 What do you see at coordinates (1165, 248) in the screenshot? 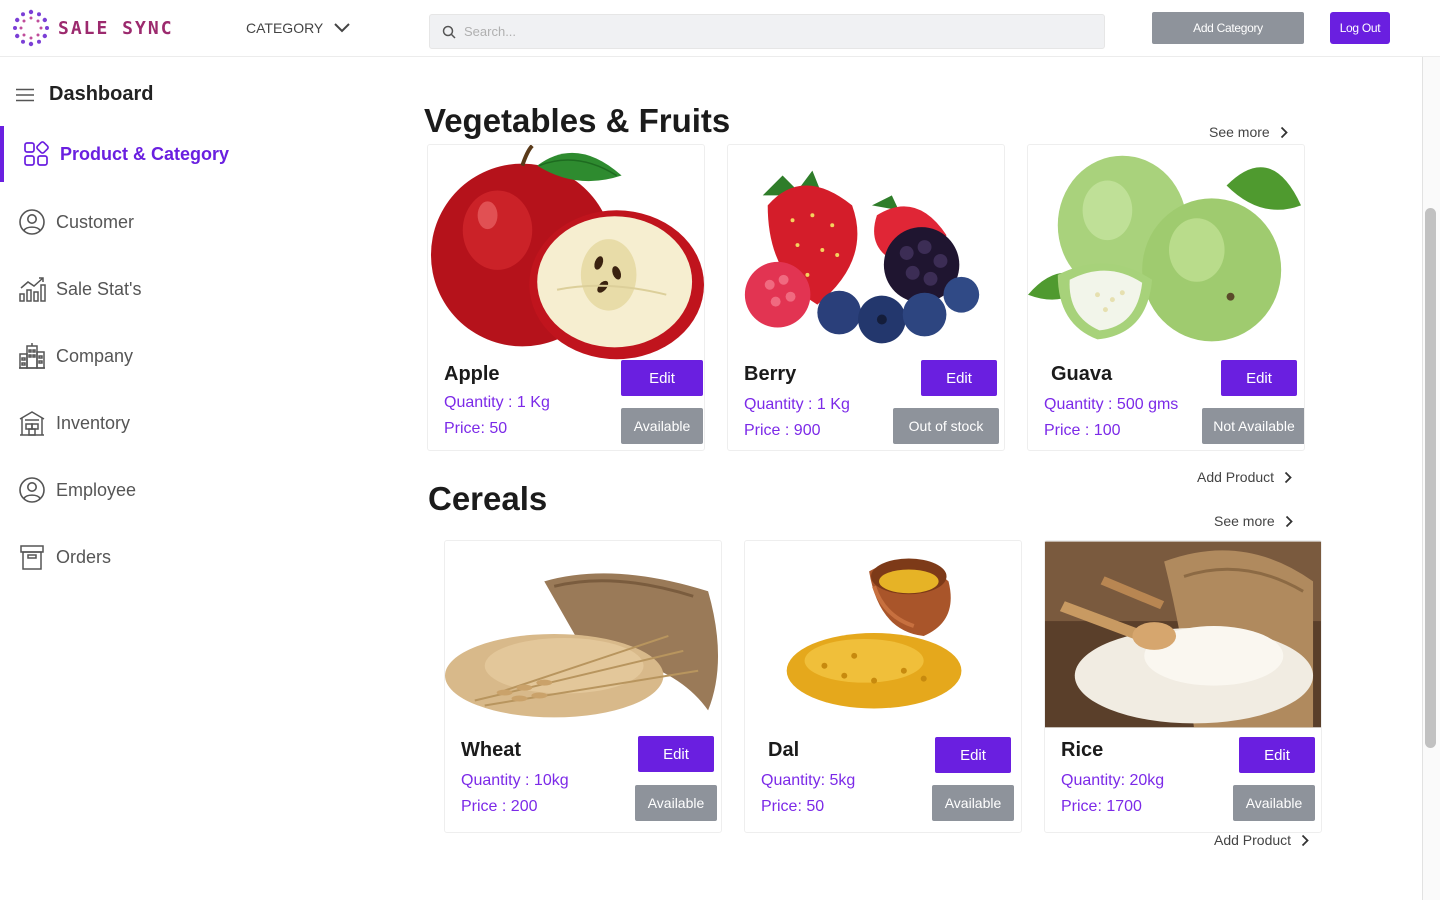
I see `guava-image` at bounding box center [1165, 248].